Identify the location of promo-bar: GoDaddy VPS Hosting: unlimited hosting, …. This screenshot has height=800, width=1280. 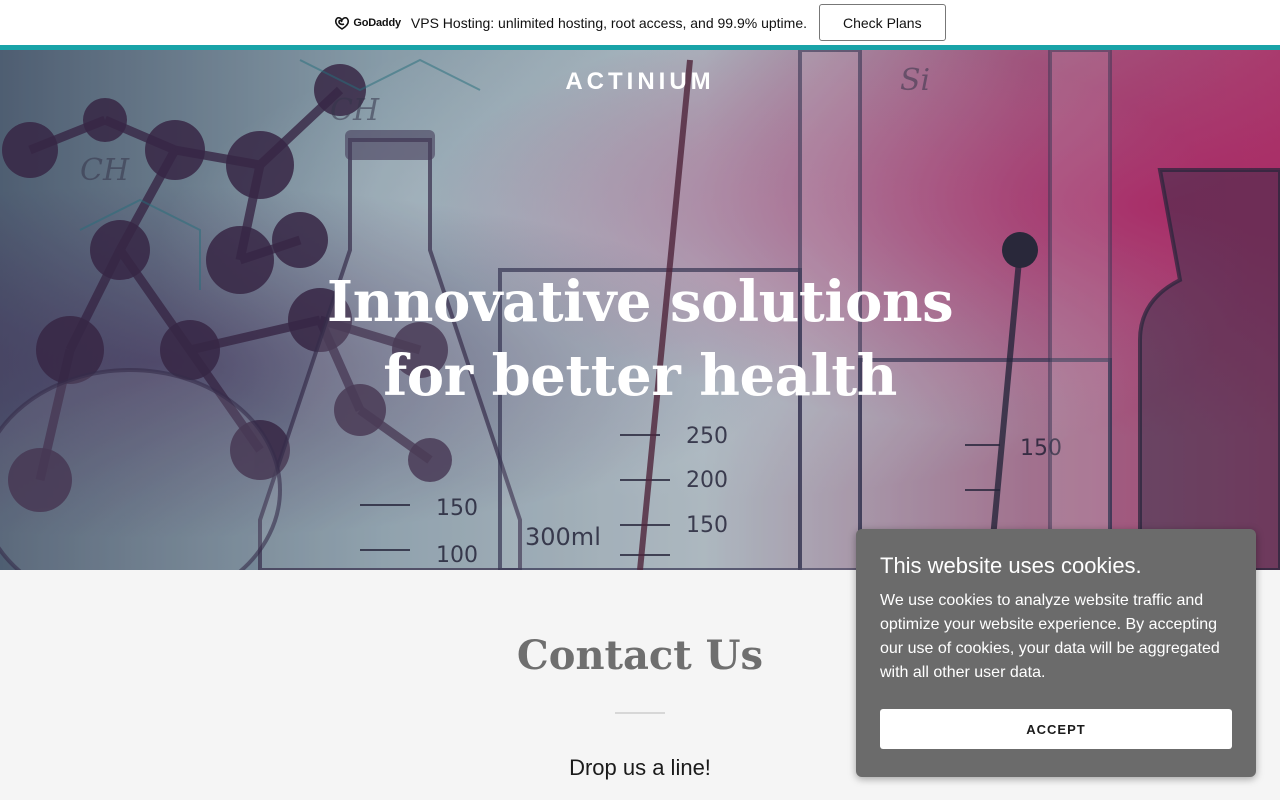
(640, 22).